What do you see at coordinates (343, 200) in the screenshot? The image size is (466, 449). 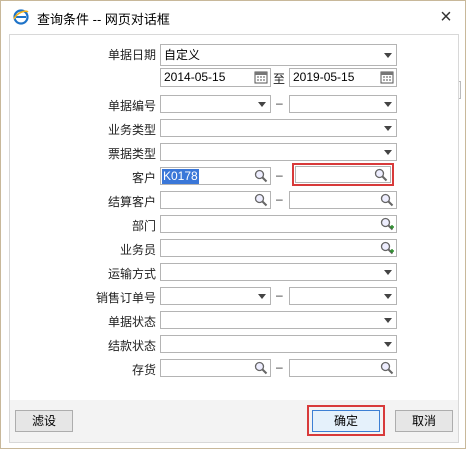 I see `settle-customer-to-input` at bounding box center [343, 200].